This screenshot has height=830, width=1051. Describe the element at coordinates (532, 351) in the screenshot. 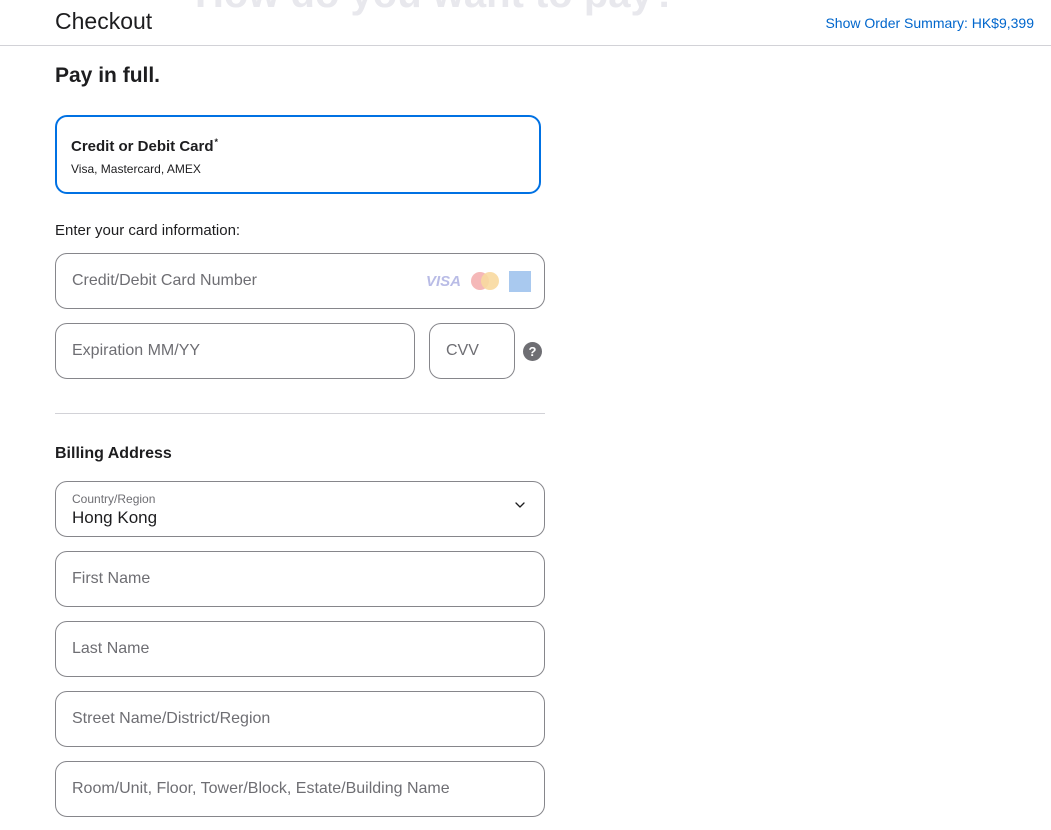

I see `question-icon: ?` at that location.